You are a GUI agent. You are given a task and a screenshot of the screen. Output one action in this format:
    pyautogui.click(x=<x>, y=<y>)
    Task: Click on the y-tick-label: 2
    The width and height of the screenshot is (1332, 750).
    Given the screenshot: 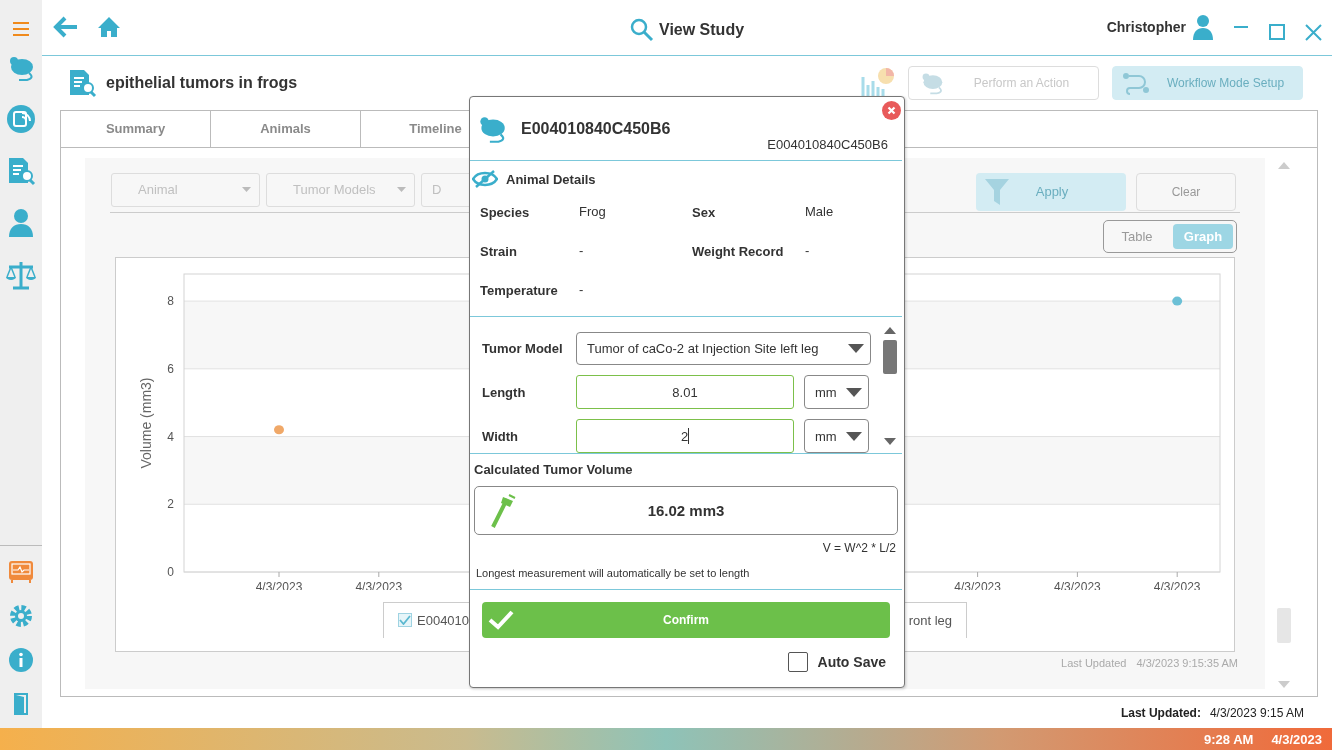 What is the action you would take?
    pyautogui.click(x=170, y=503)
    